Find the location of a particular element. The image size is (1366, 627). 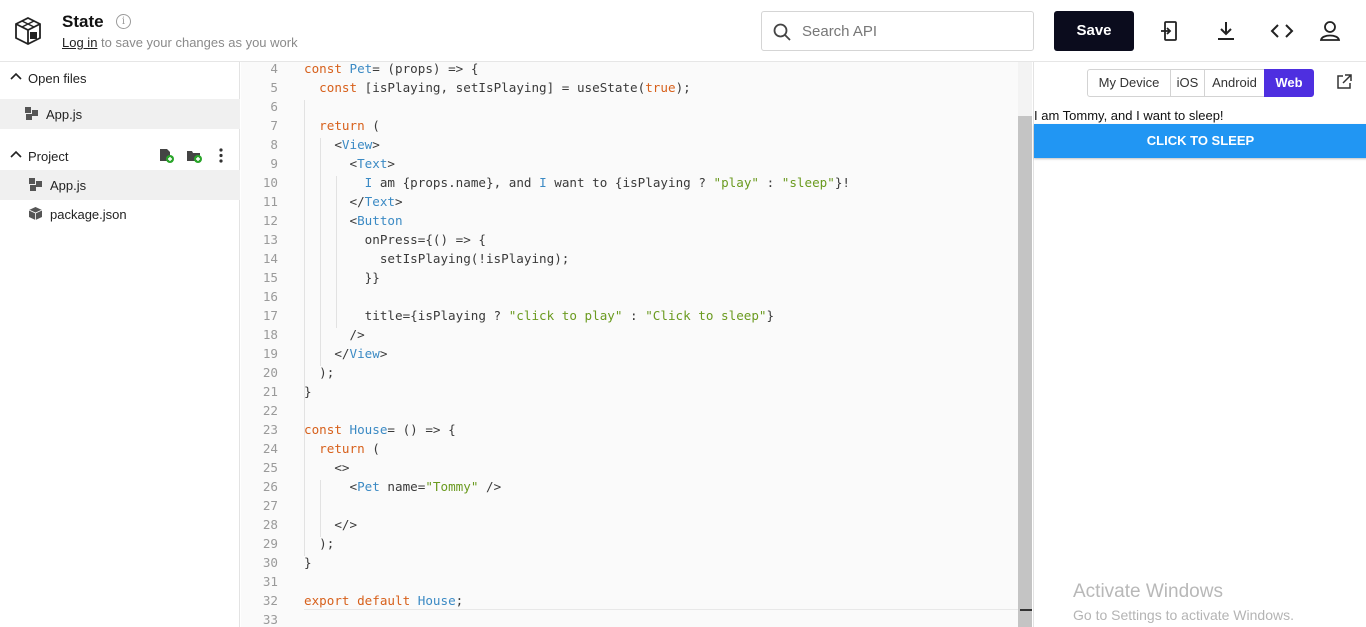

tab-my-device: My Device is located at coordinates (1129, 83).